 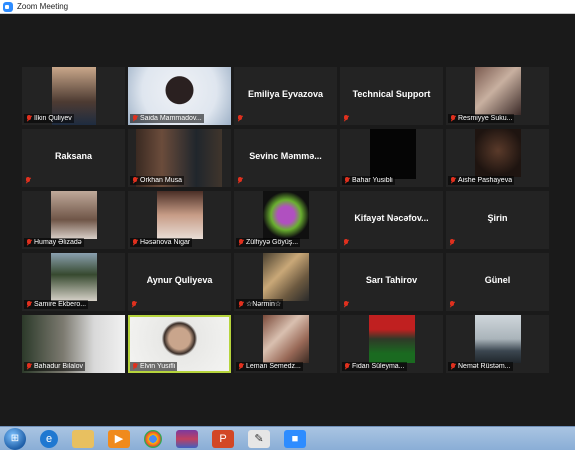 I want to click on participant-label: Bahar Yusibli, so click(x=368, y=180).